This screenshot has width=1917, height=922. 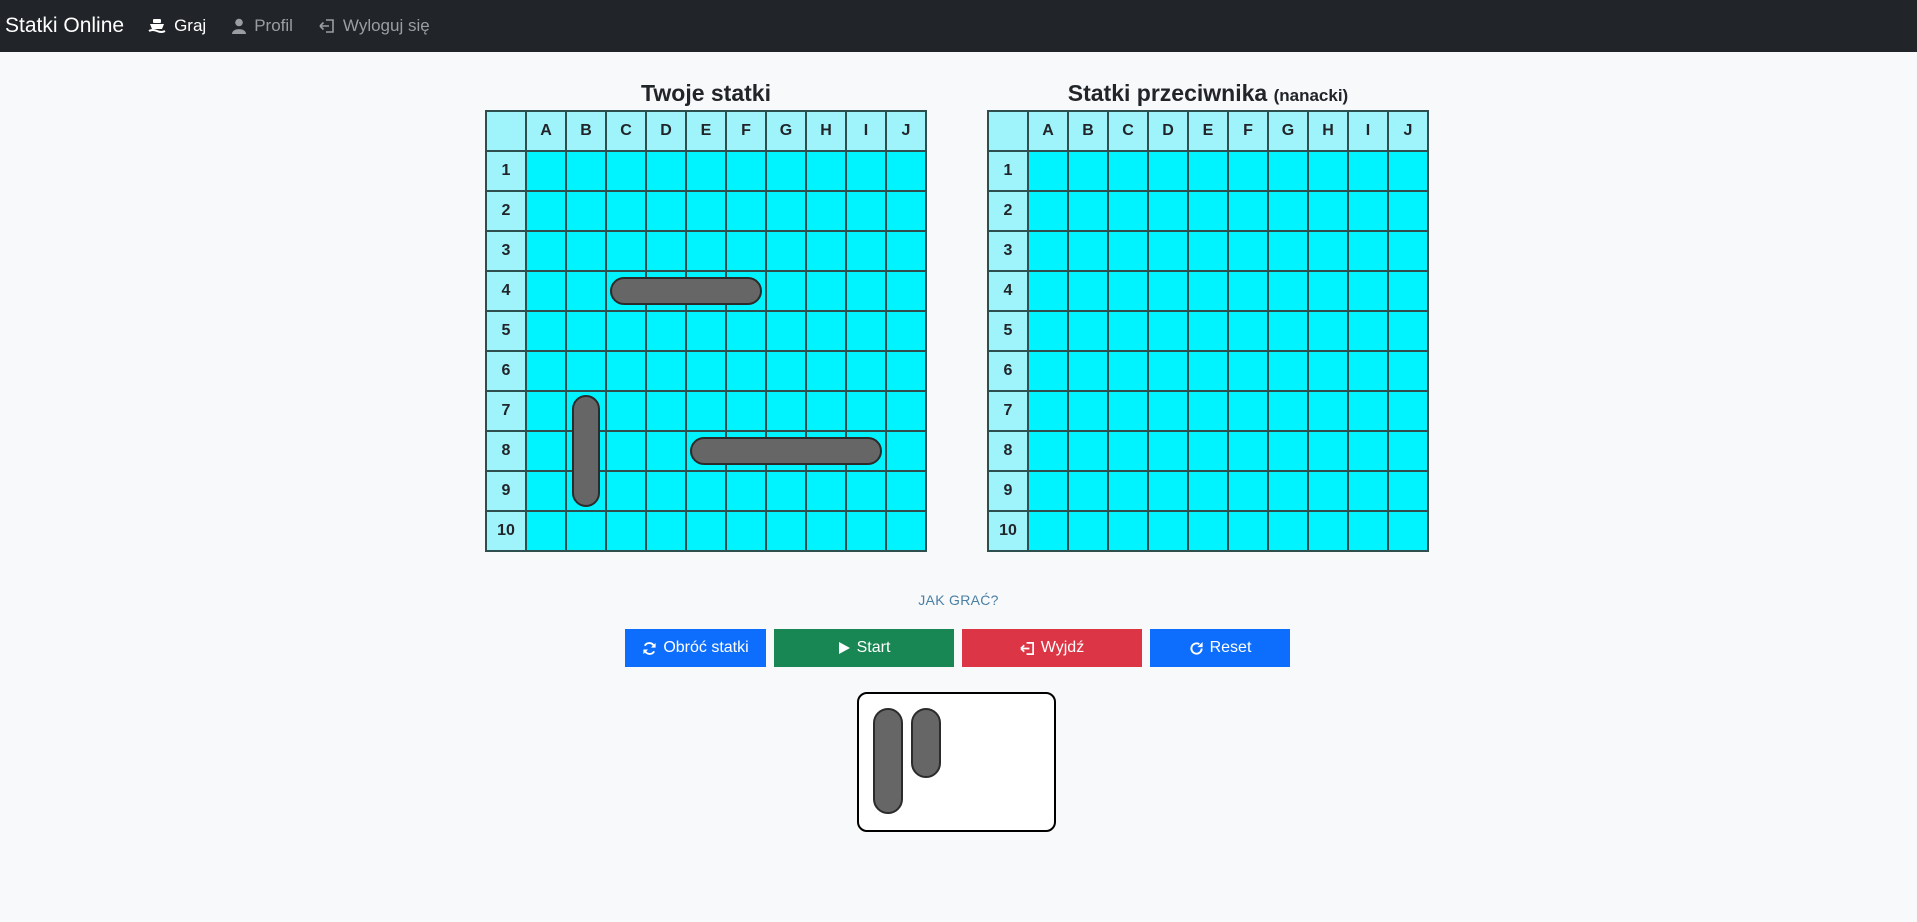 What do you see at coordinates (867, 532) in the screenshot?
I see `player-cell-I10` at bounding box center [867, 532].